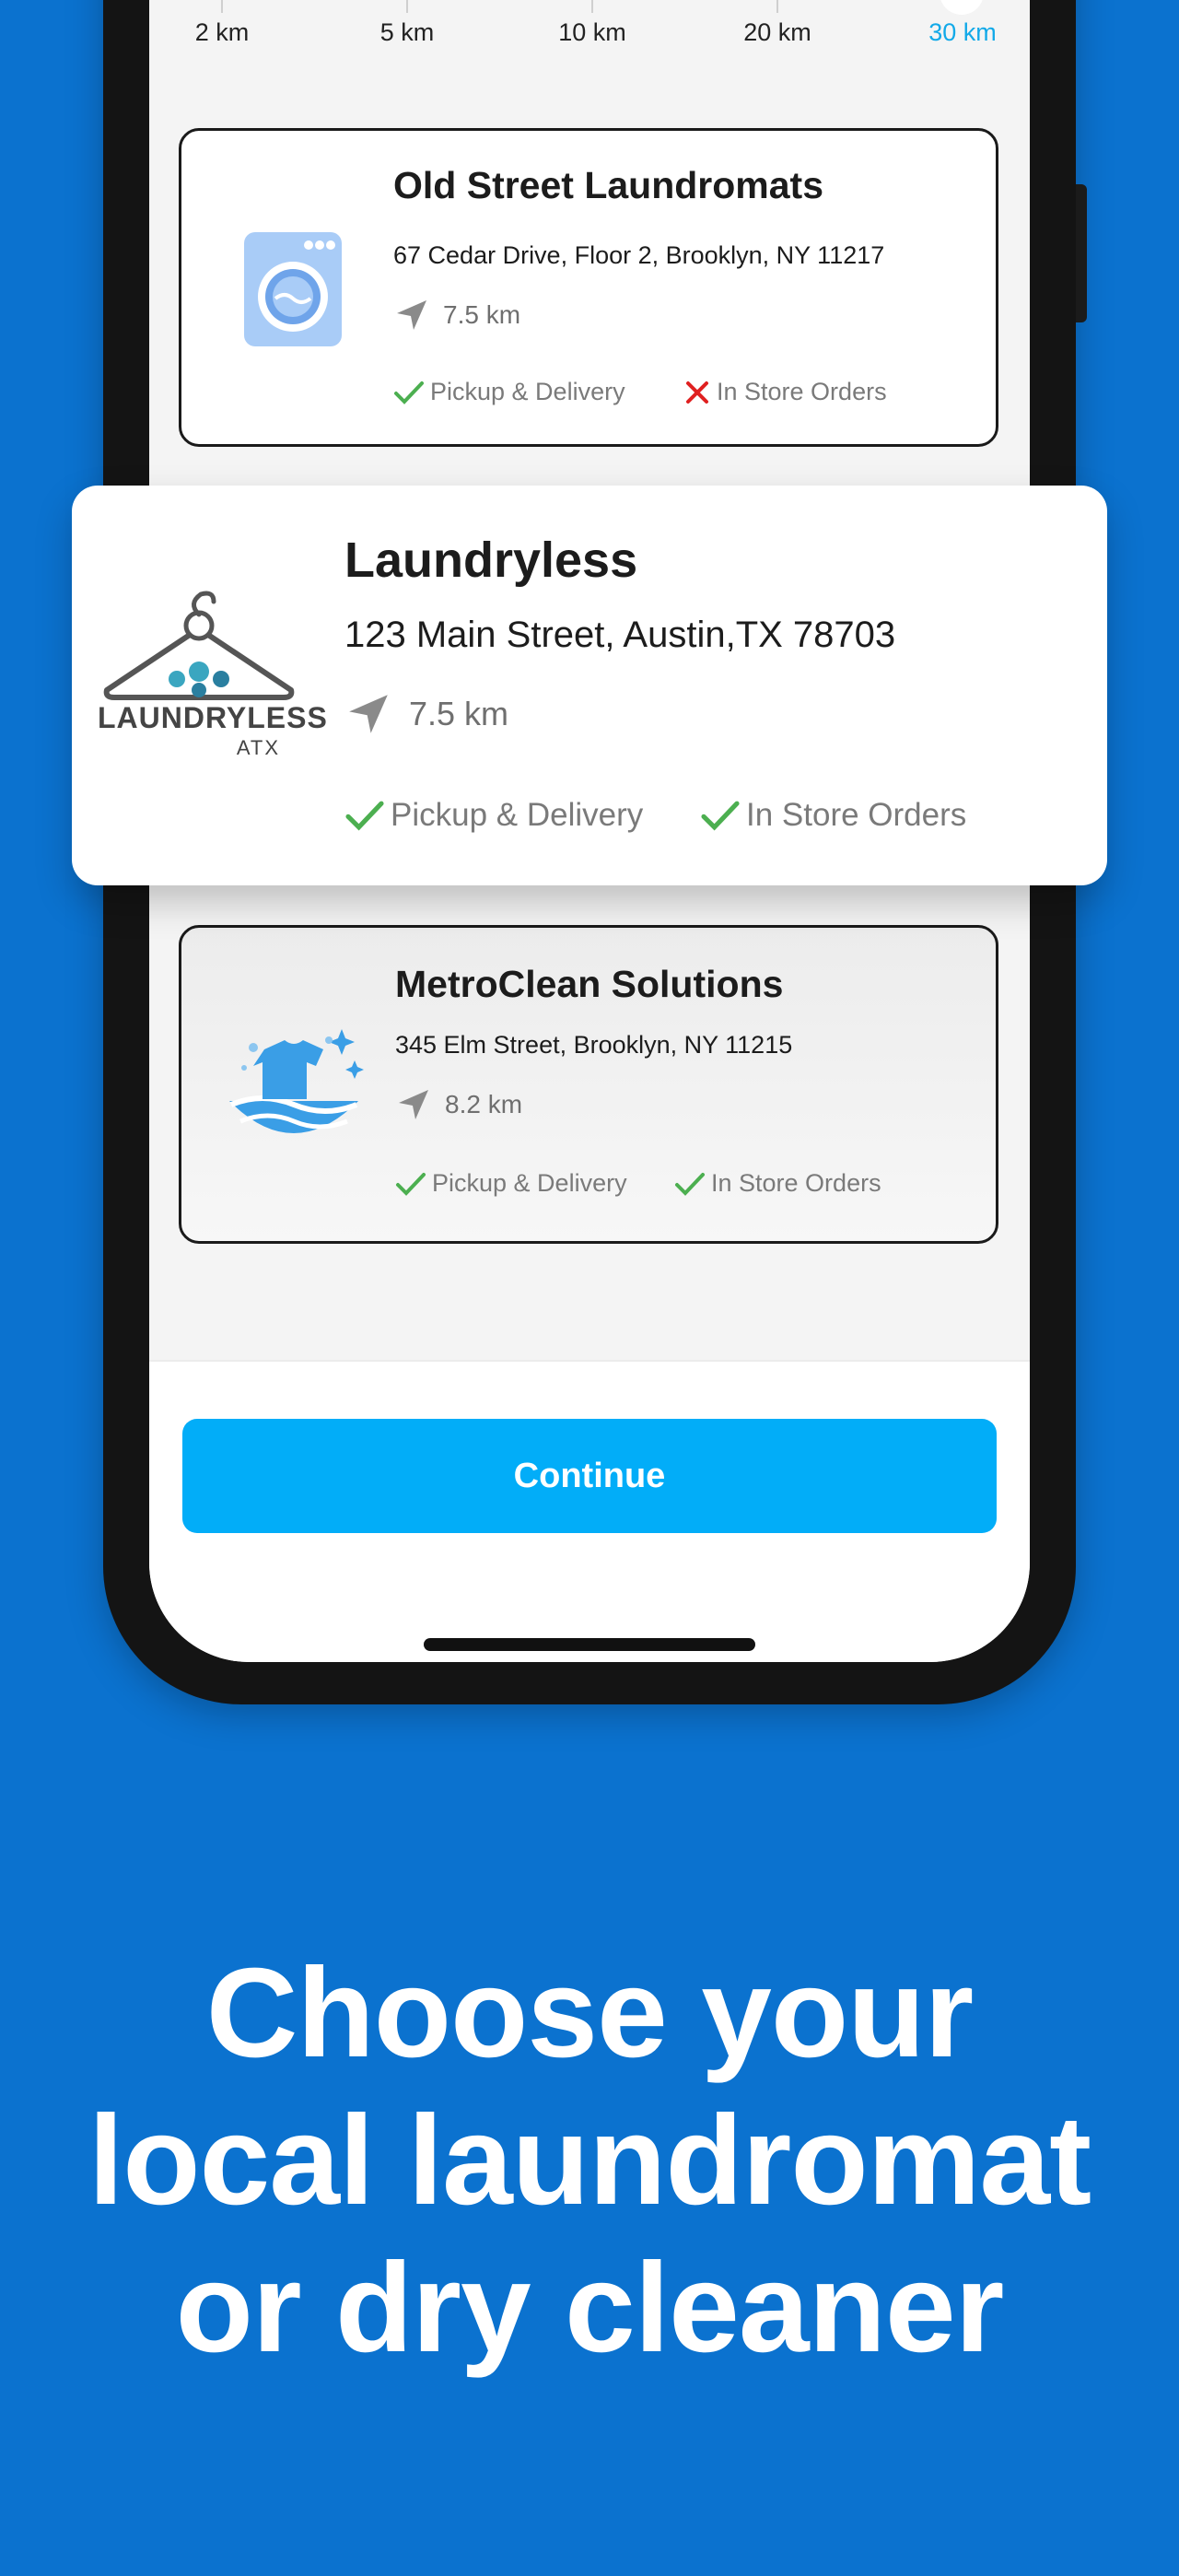 This screenshot has height=2576, width=1179. Describe the element at coordinates (258, 747) in the screenshot. I see `logo-subtext: ATX` at that location.